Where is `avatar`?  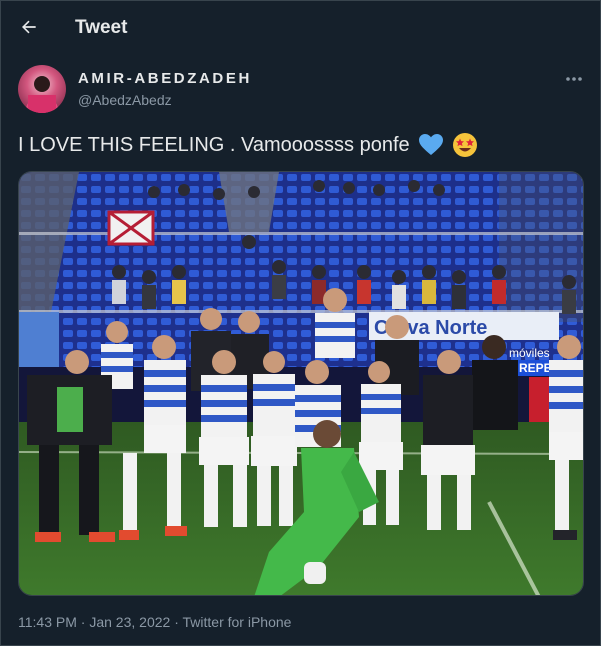 avatar is located at coordinates (42, 89).